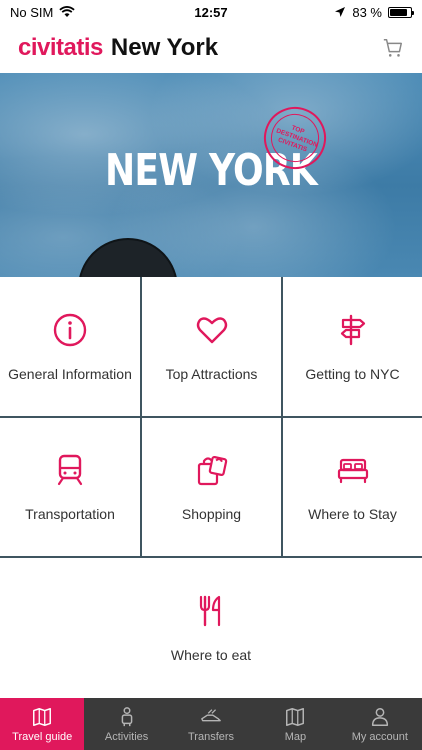 The width and height of the screenshot is (422, 750). I want to click on carrier-label: No SIM, so click(32, 12).